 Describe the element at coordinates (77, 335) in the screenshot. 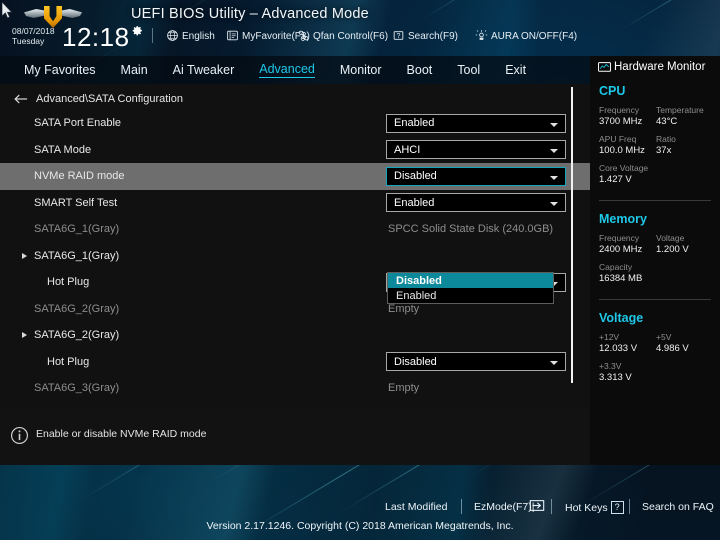

I see `setting-label: SATA6G_2(Gray)` at that location.